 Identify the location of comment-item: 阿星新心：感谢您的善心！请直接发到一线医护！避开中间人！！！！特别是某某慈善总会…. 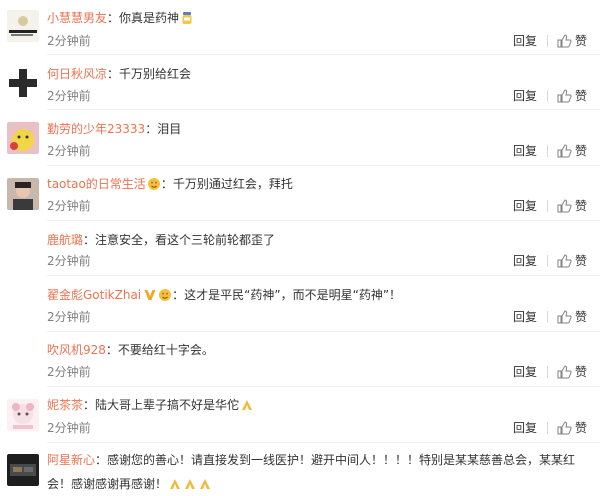
(300, 469).